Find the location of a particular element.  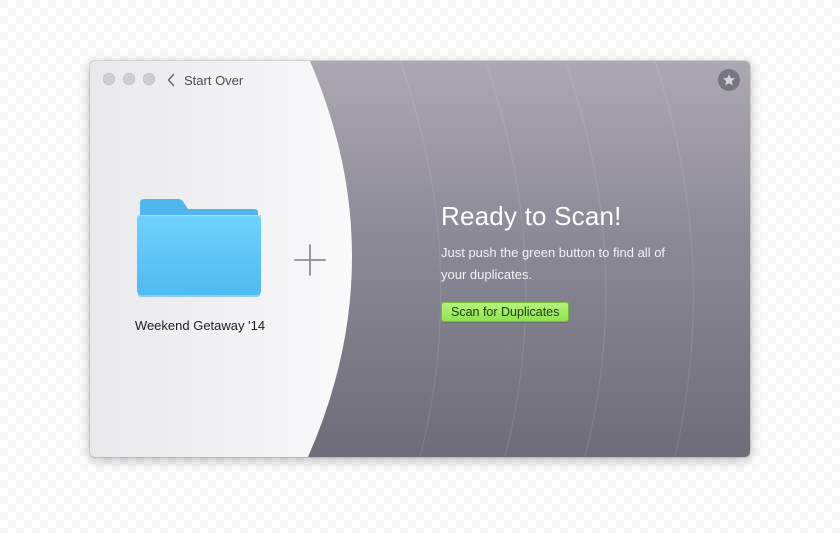

folder-name: Weekend Getaway '14 is located at coordinates (200, 325).